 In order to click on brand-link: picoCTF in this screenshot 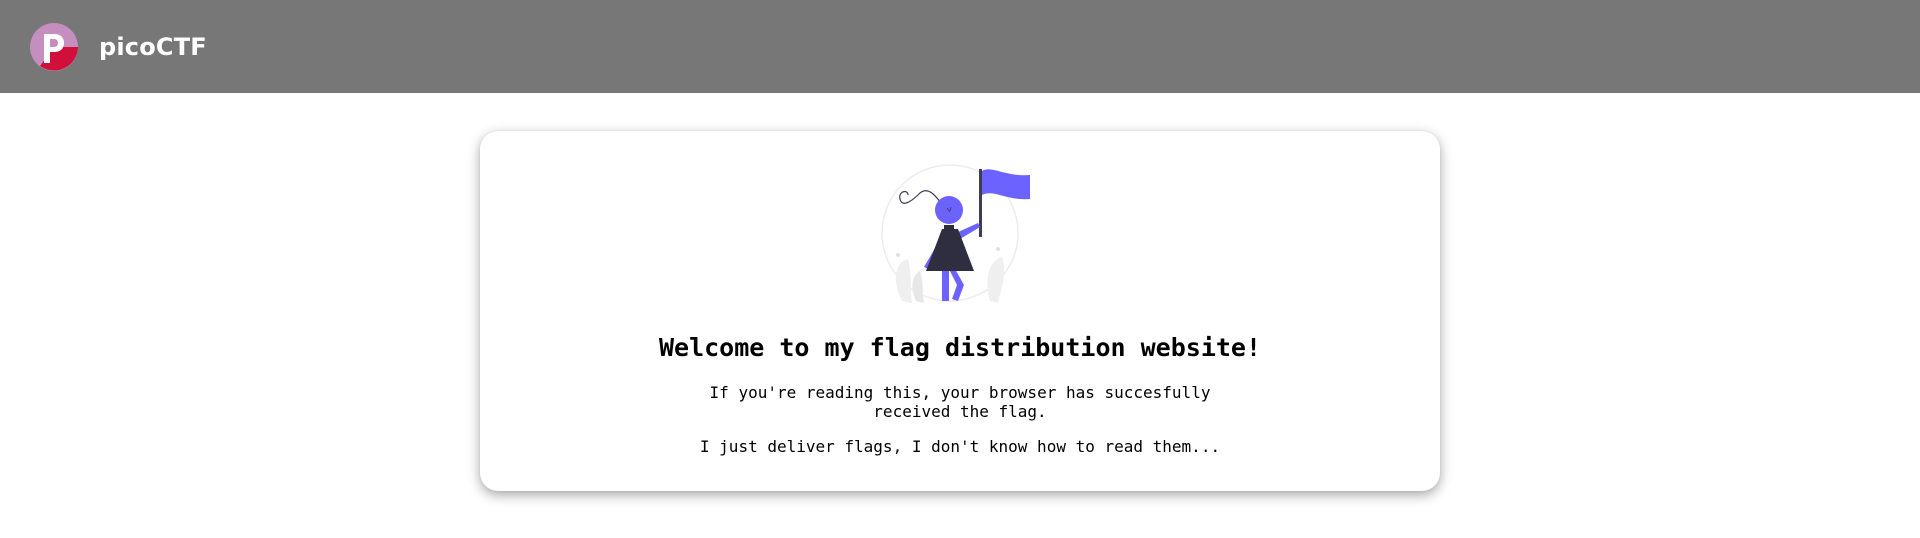, I will do `click(118, 46)`.